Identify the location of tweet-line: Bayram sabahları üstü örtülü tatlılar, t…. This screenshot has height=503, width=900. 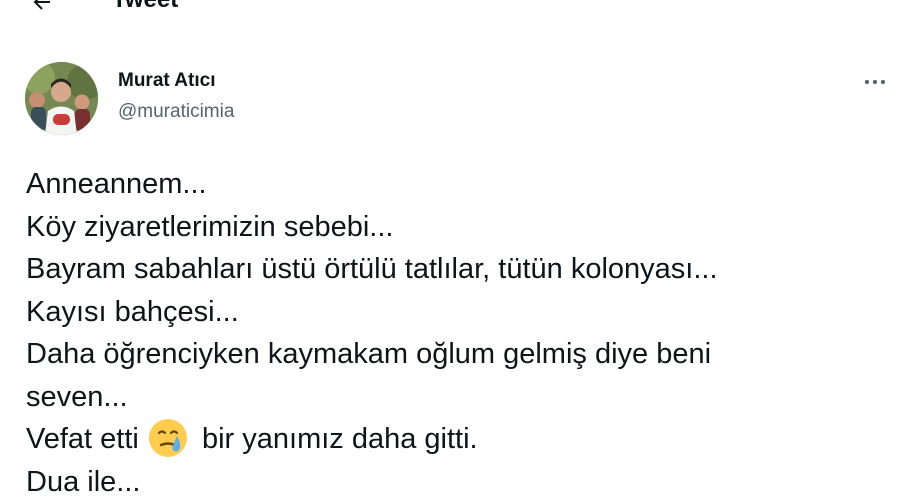
(456, 269).